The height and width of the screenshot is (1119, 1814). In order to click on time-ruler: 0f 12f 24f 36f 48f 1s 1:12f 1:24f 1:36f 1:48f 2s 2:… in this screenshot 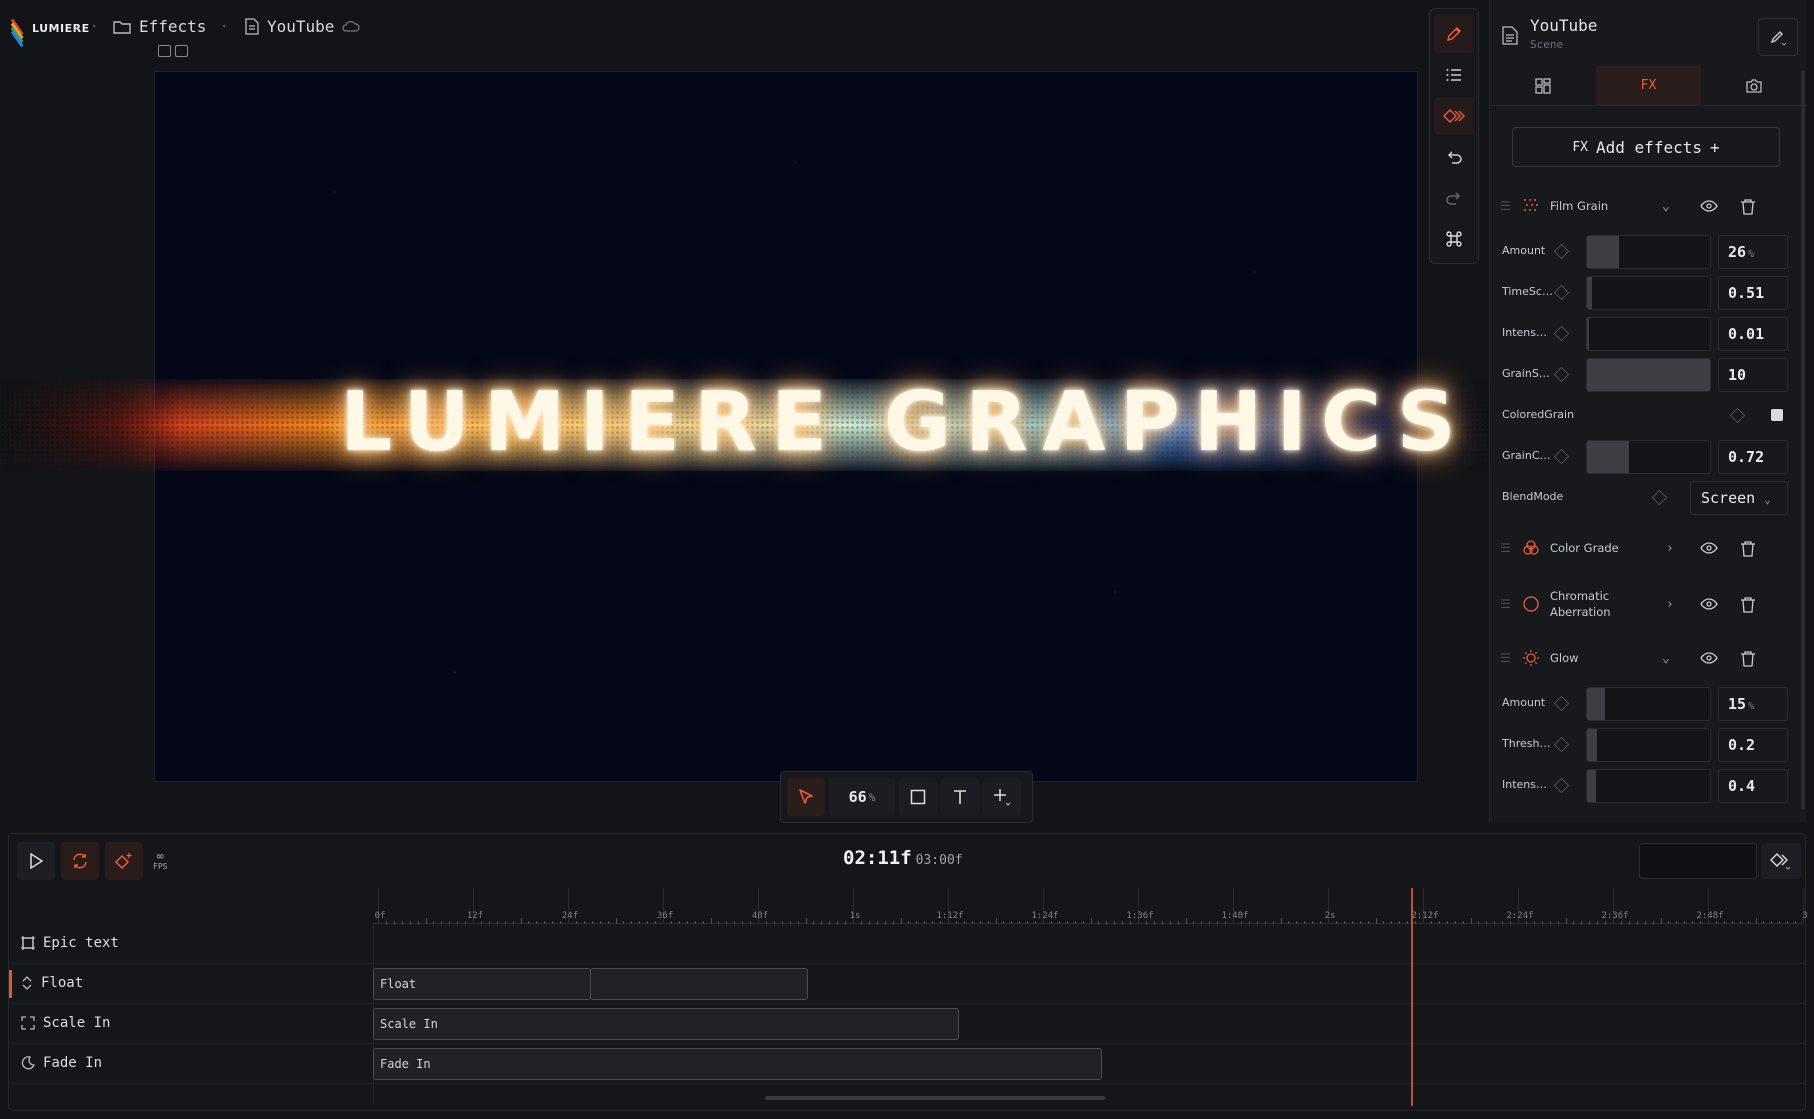, I will do `click(1090, 906)`.